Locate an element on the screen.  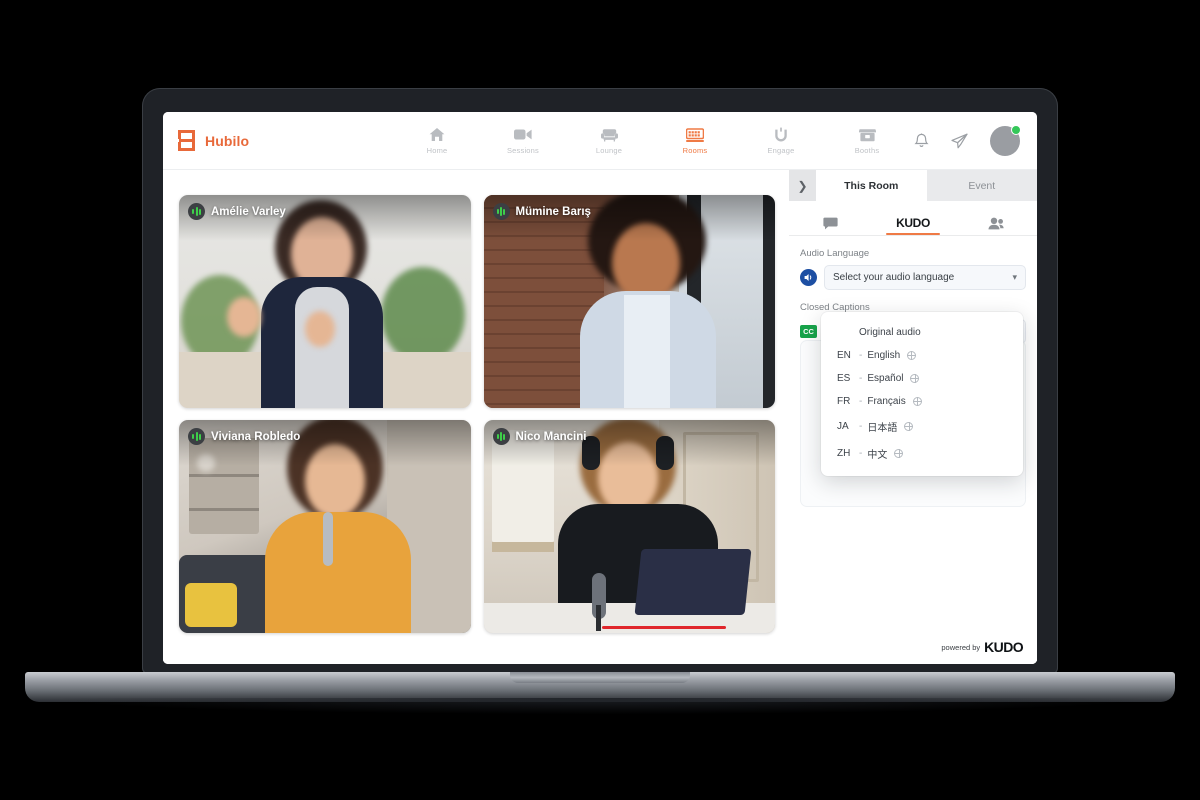
nav-item-sessions: Sessions is located at coordinates (523, 140).